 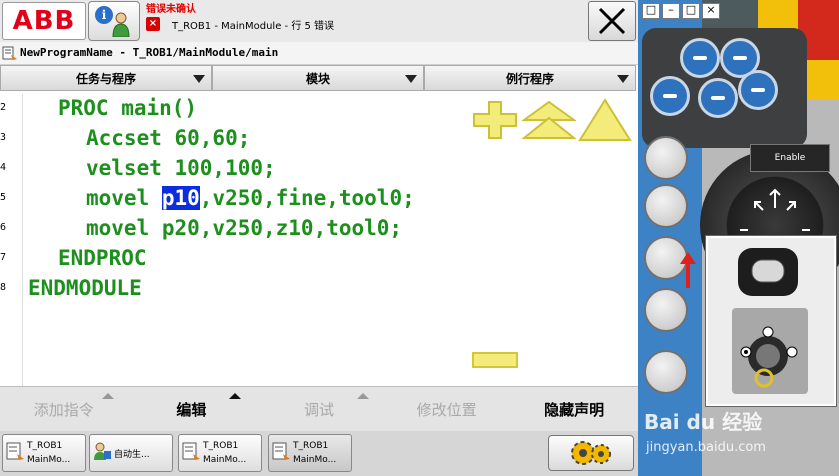 I want to click on menu-label: 添加指令, so click(x=63, y=409).